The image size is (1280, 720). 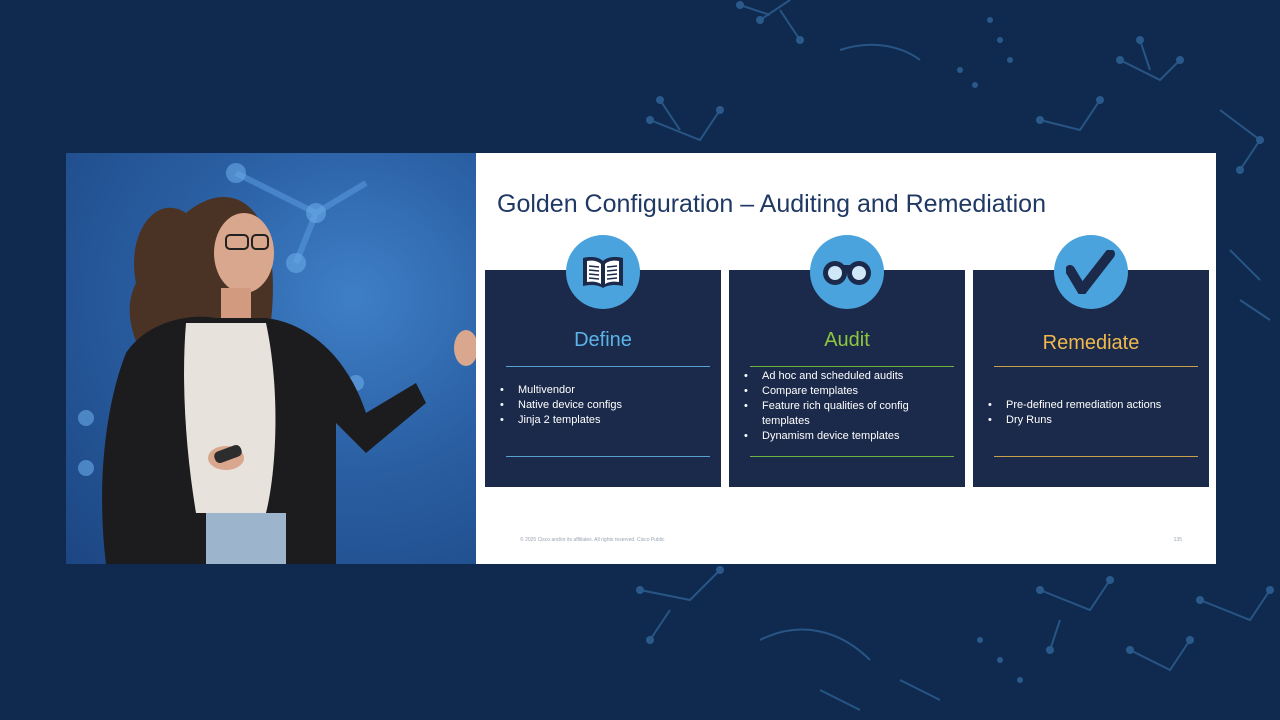 What do you see at coordinates (847, 272) in the screenshot?
I see `binoculars-icon` at bounding box center [847, 272].